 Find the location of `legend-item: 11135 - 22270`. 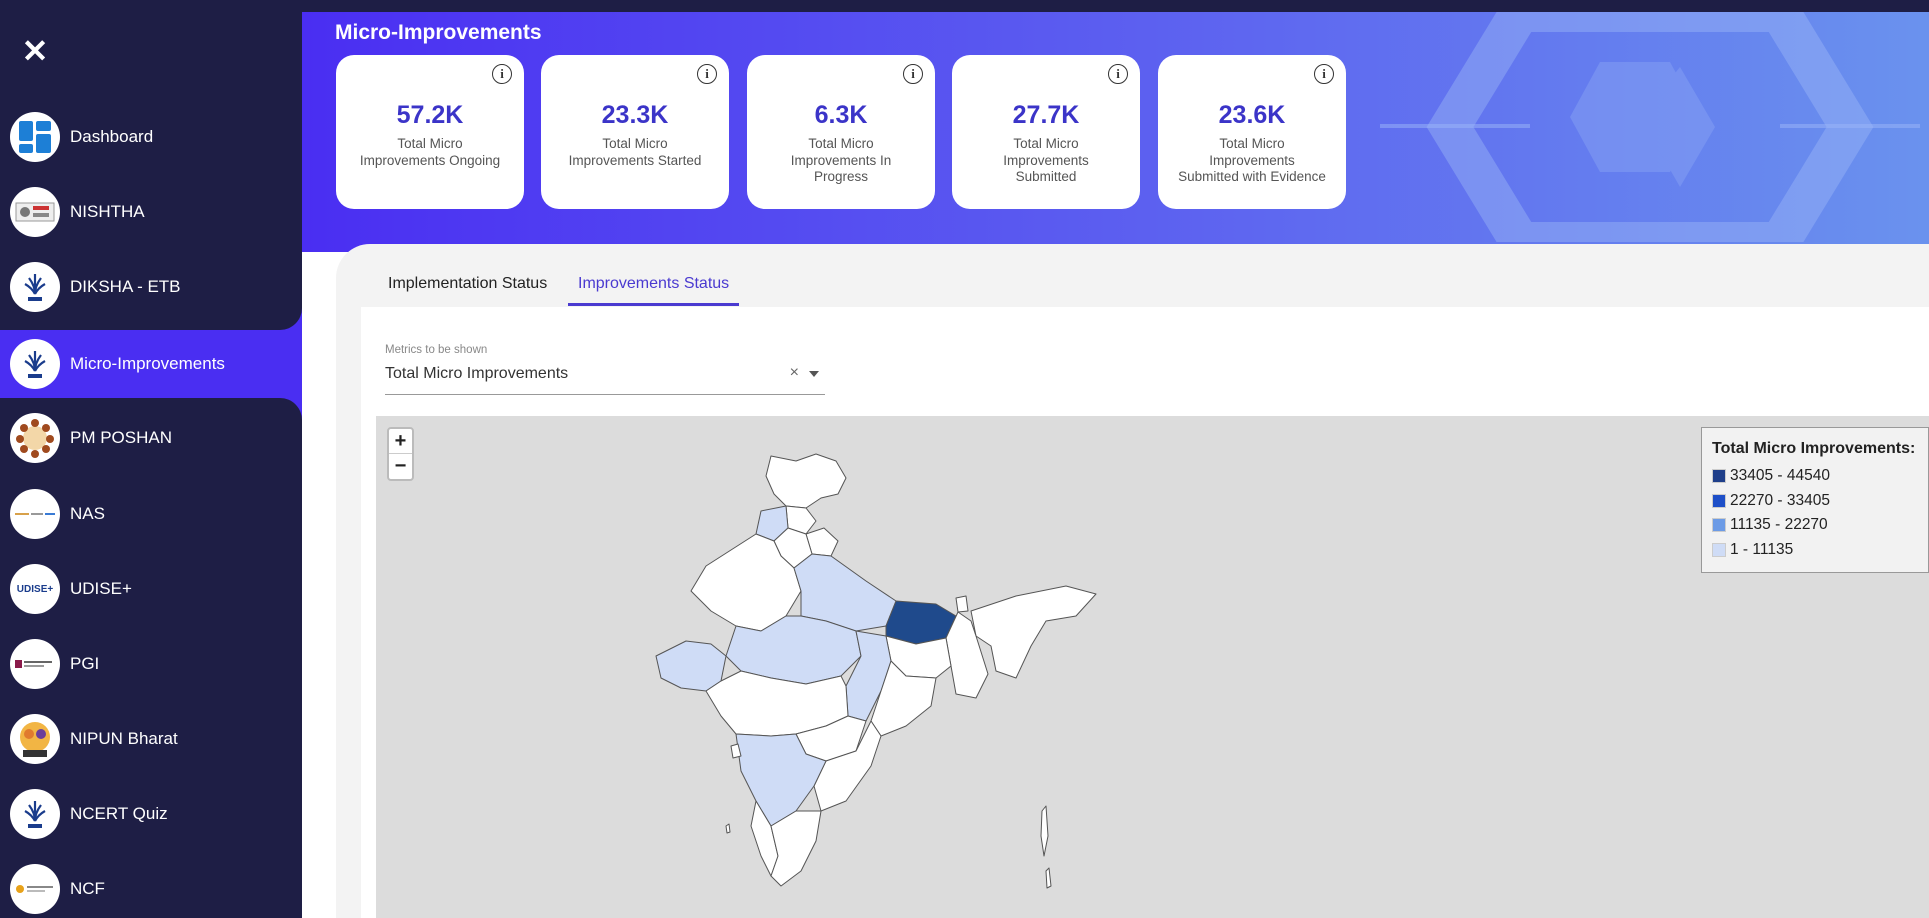

legend-item: 11135 - 22270 is located at coordinates (1815, 525).